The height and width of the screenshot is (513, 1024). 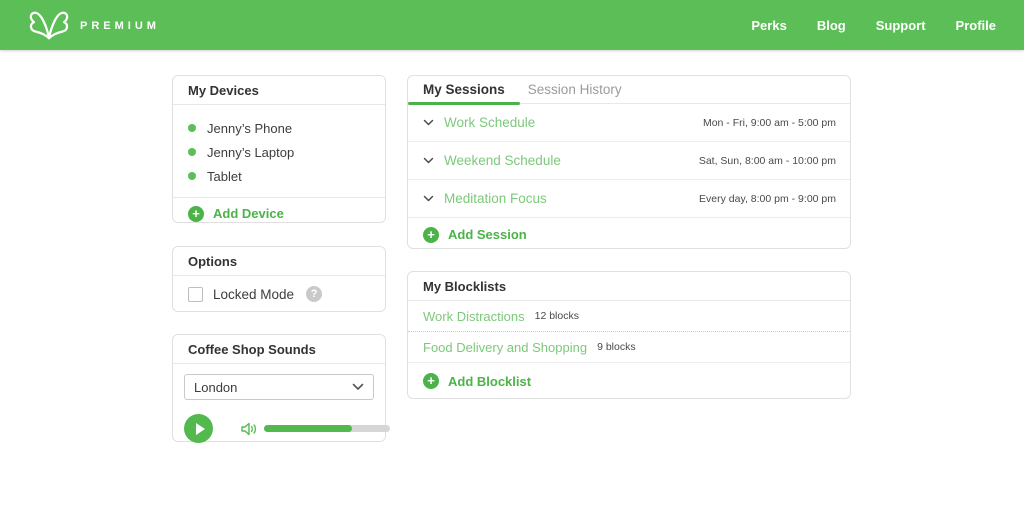 What do you see at coordinates (474, 316) in the screenshot?
I see `blocklist-name-link: Work Distractions` at bounding box center [474, 316].